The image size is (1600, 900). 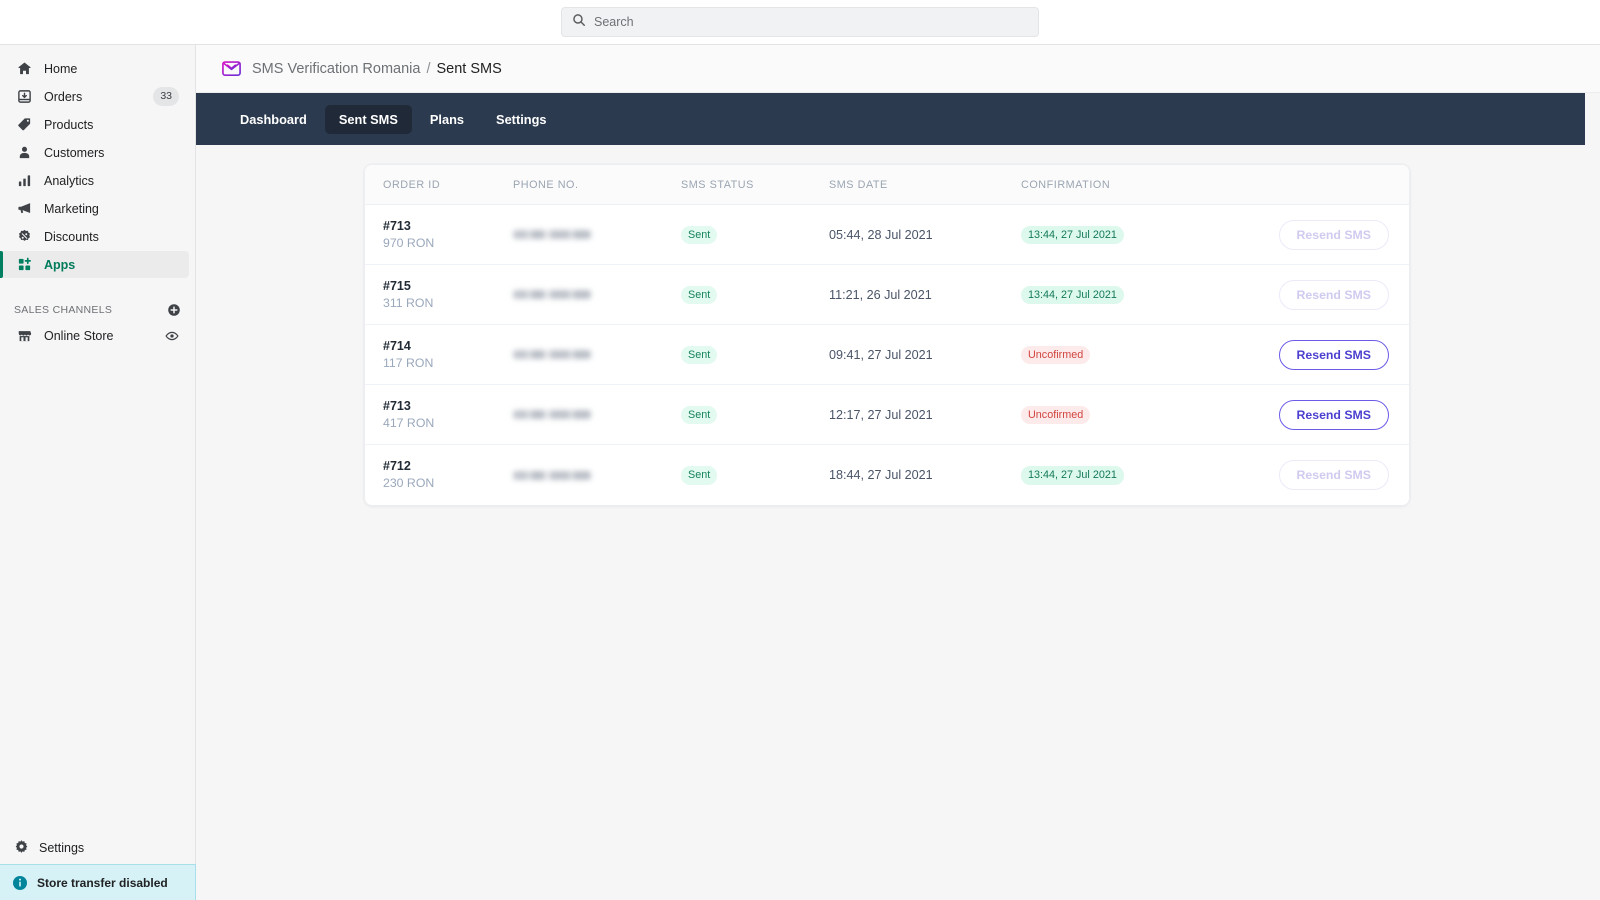 I want to click on sidebar-item-settings: Settings, so click(x=98, y=848).